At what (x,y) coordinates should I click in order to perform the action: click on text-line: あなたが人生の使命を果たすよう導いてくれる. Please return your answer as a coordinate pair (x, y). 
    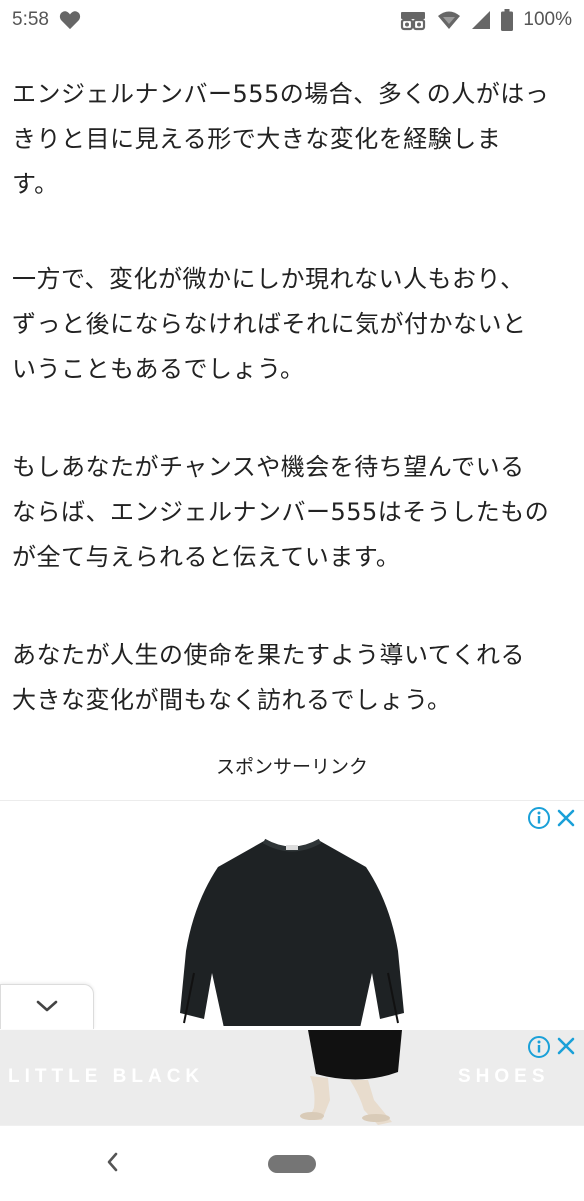
    Looking at the image, I should click on (269, 655).